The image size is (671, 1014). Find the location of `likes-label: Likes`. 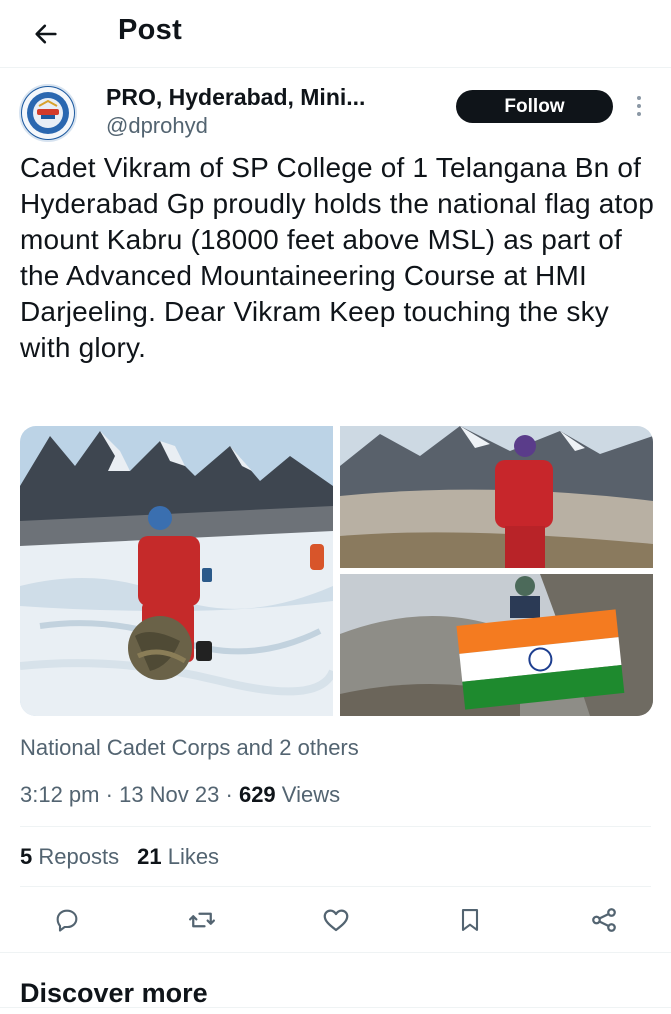

likes-label: Likes is located at coordinates (193, 856).